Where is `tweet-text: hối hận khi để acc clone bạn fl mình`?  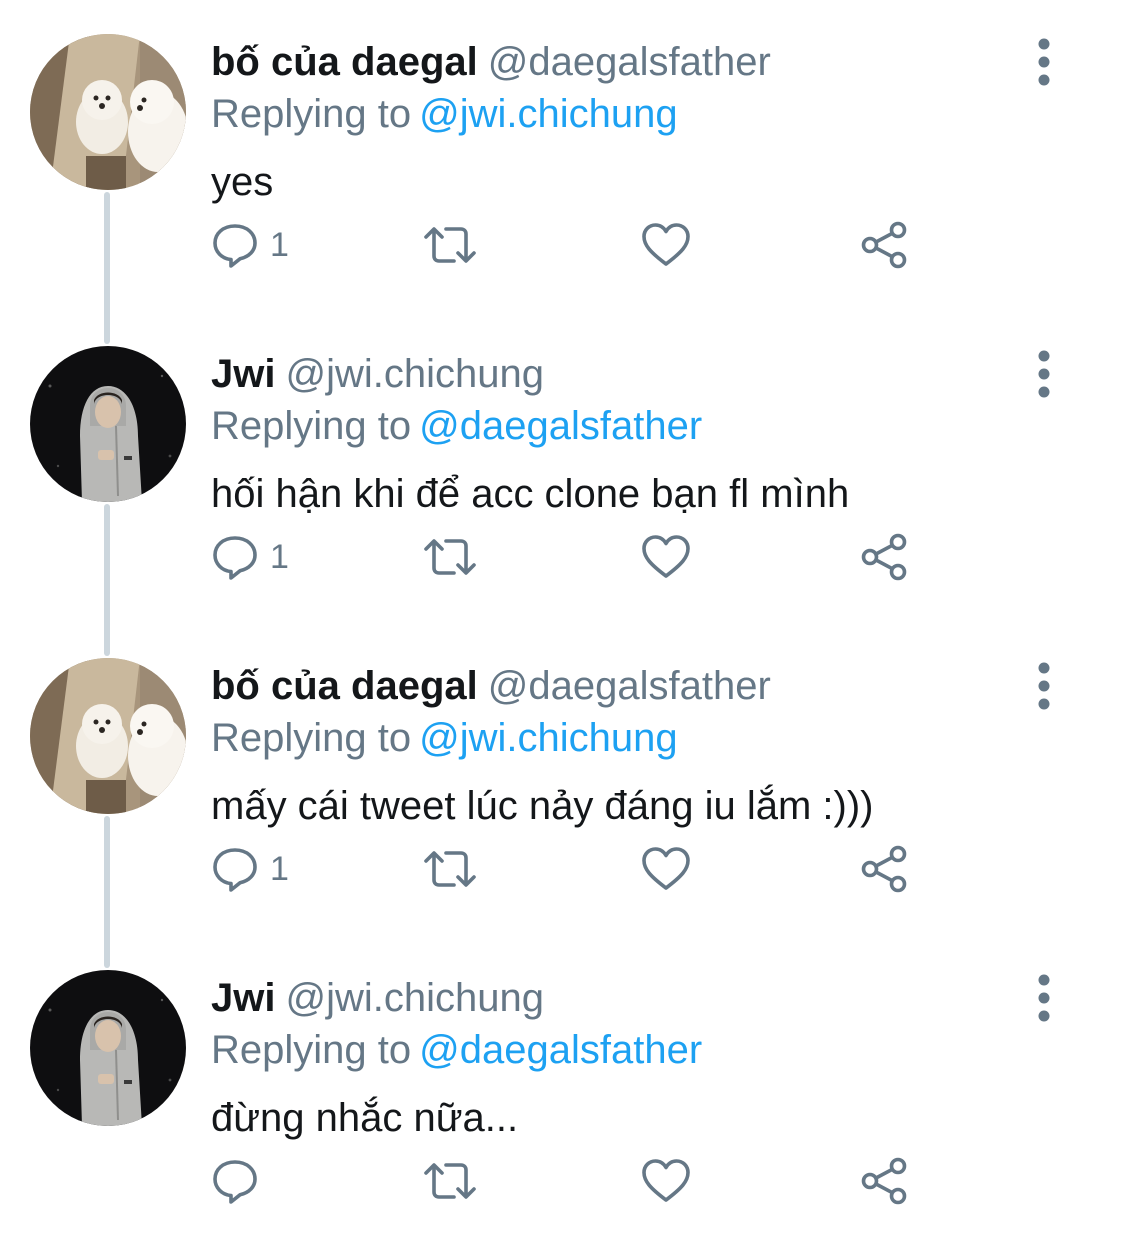
tweet-text: hối hận khi để acc clone bạn fl mình is located at coordinates (530, 494).